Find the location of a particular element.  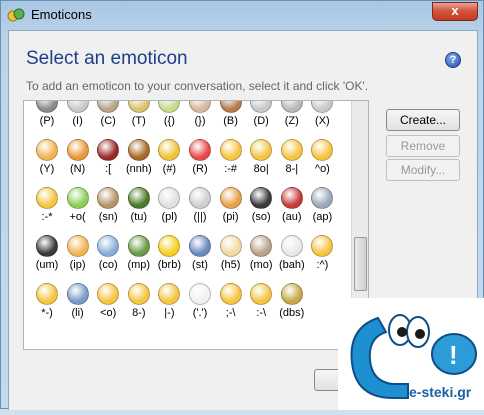

emoticon-code: (ap) is located at coordinates (322, 217).